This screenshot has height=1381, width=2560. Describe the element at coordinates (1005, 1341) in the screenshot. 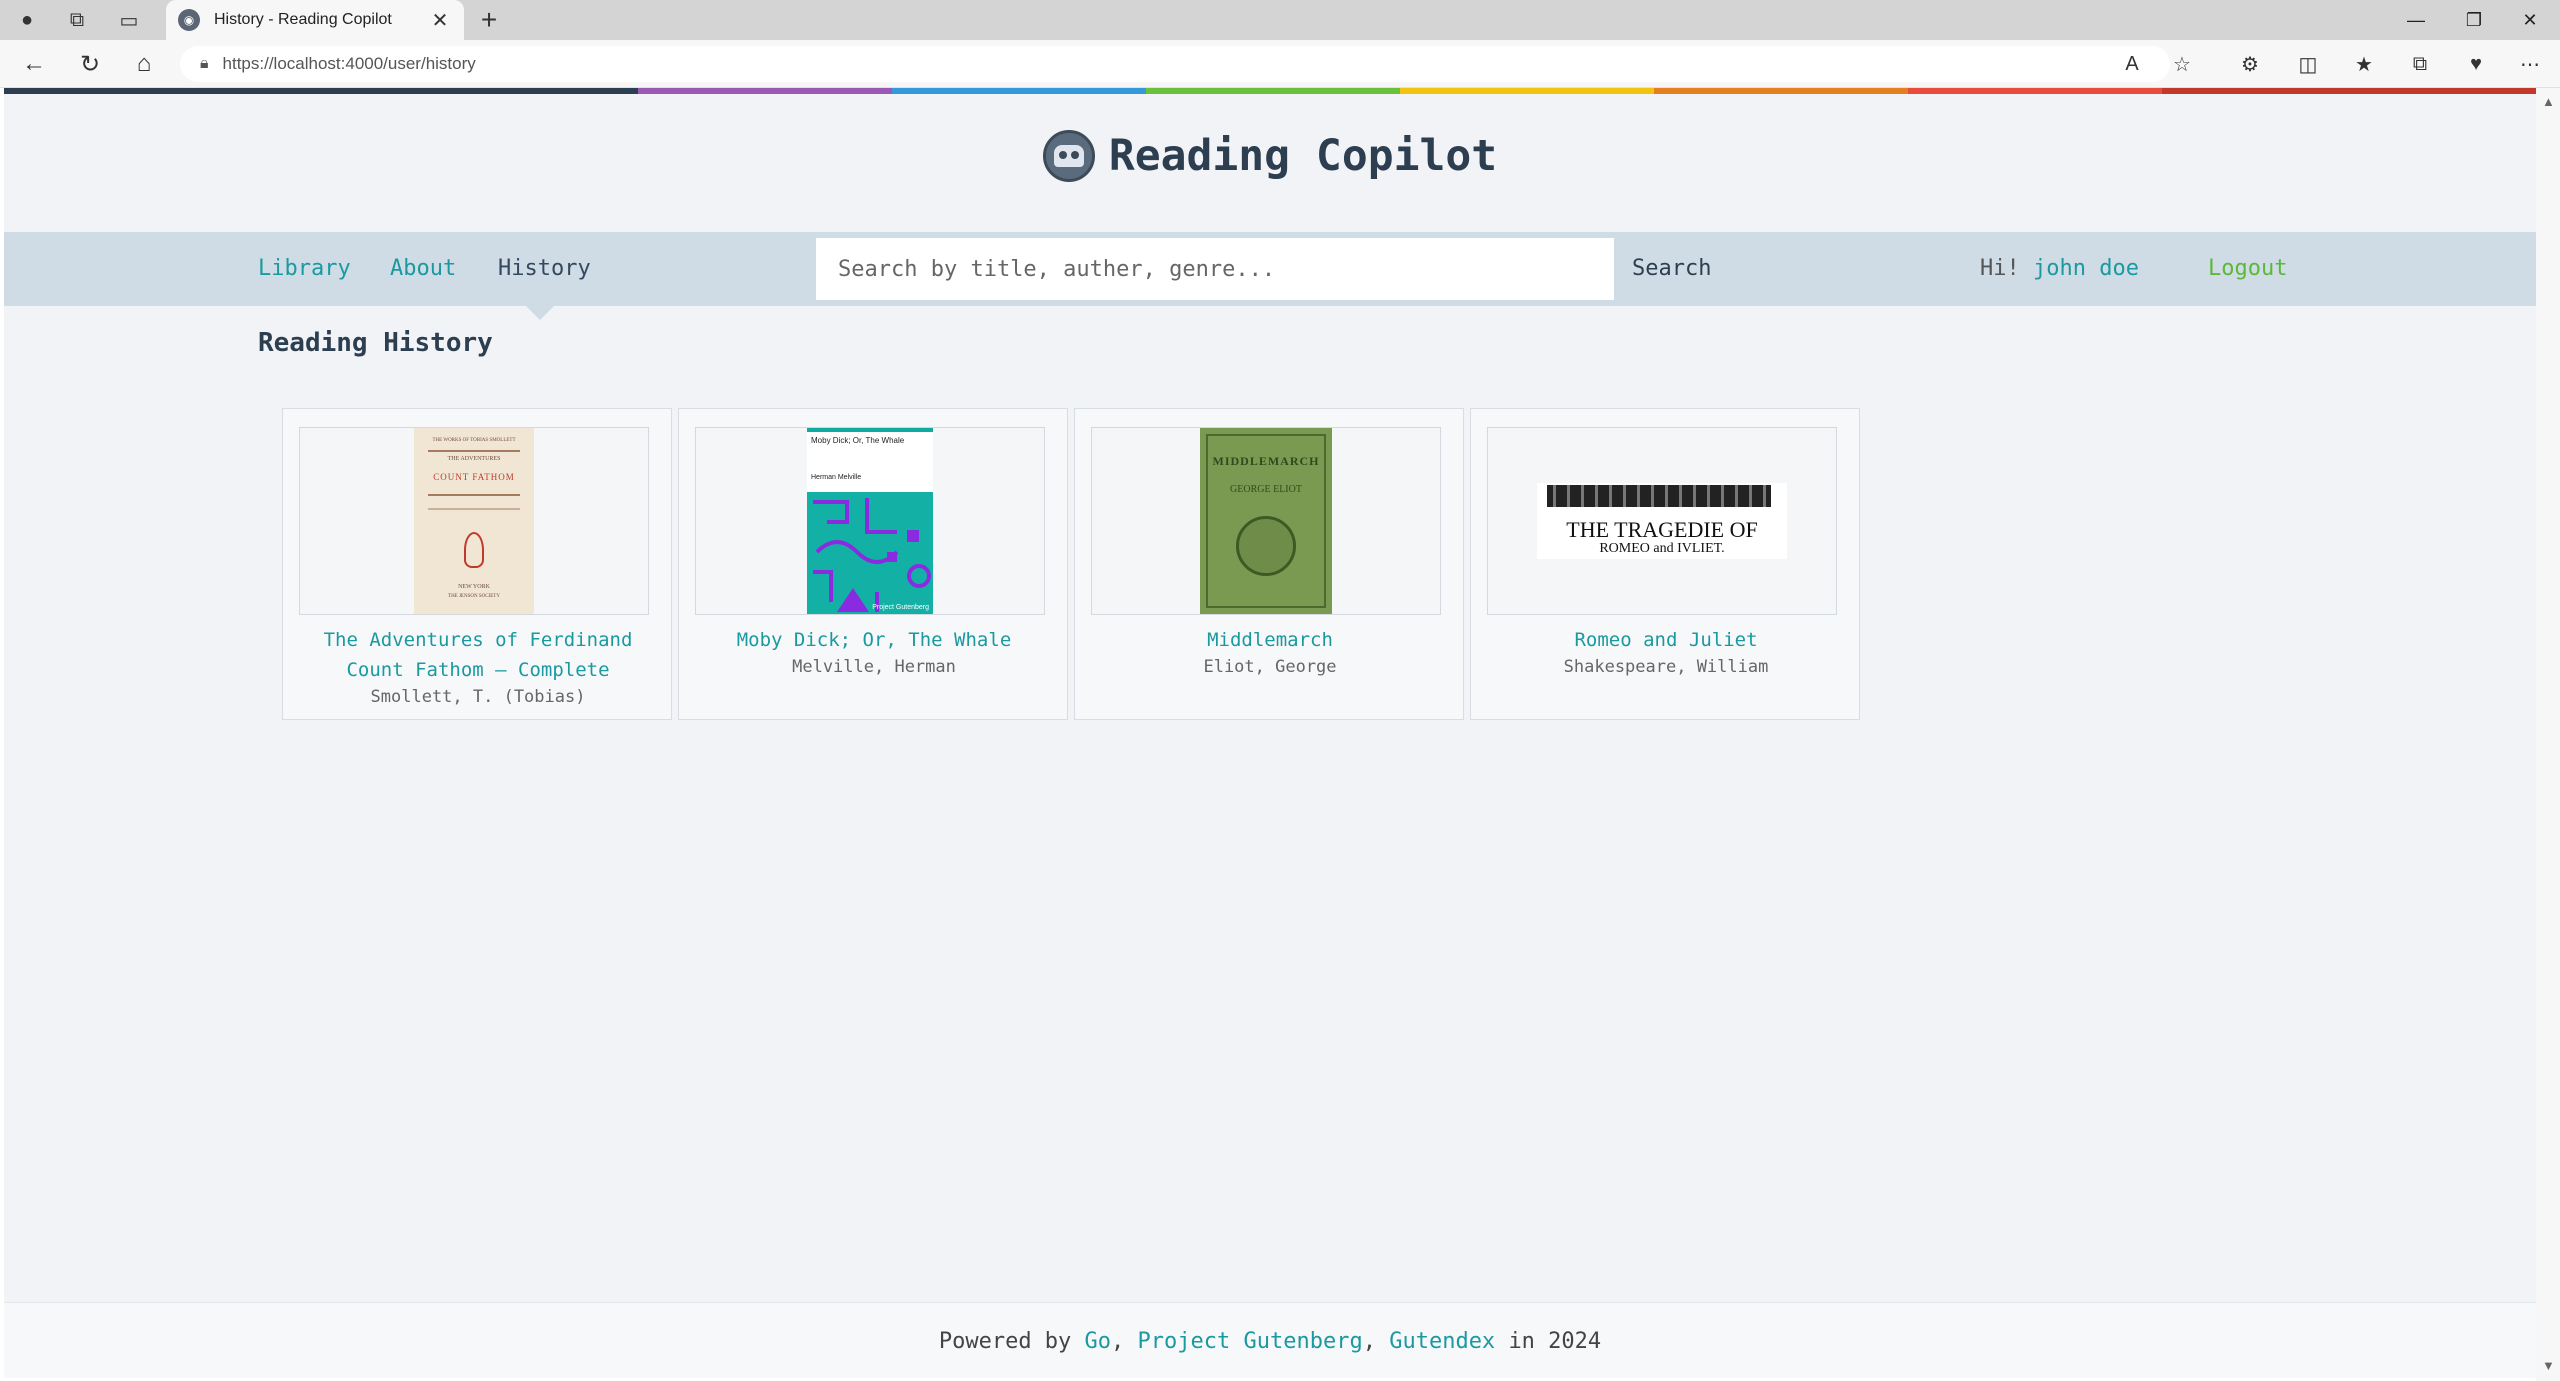

I see `footer-powered-text: Powered by` at that location.